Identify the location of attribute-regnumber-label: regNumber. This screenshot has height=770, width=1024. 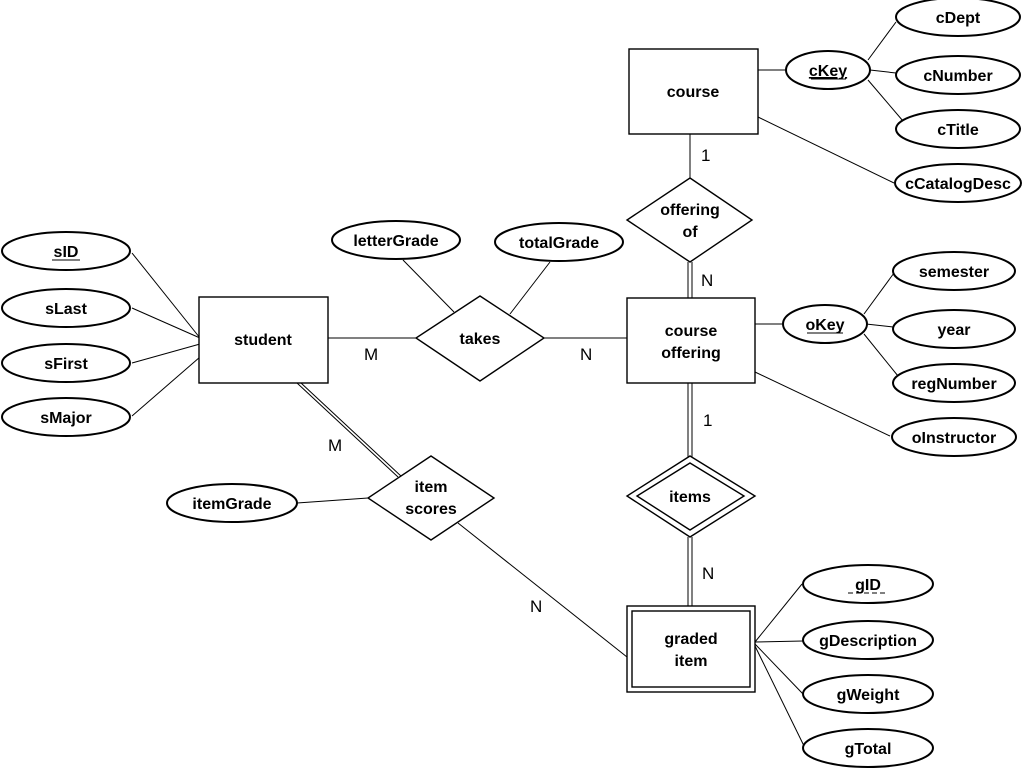
(953, 384).